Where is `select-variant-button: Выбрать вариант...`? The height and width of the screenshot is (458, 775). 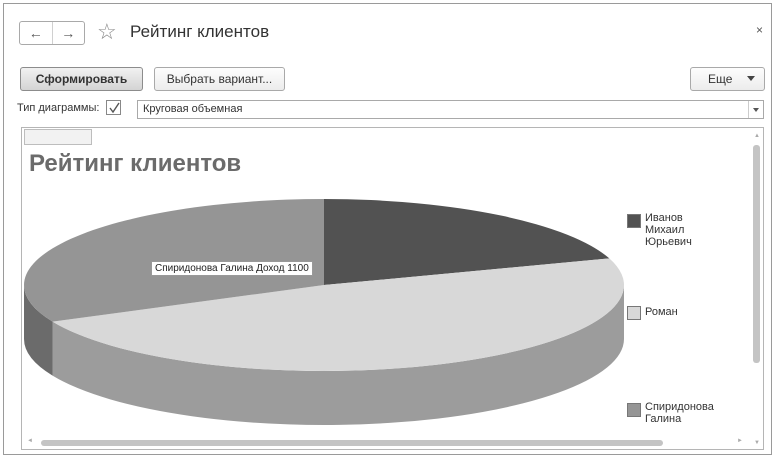 select-variant-button: Выбрать вариант... is located at coordinates (219, 79).